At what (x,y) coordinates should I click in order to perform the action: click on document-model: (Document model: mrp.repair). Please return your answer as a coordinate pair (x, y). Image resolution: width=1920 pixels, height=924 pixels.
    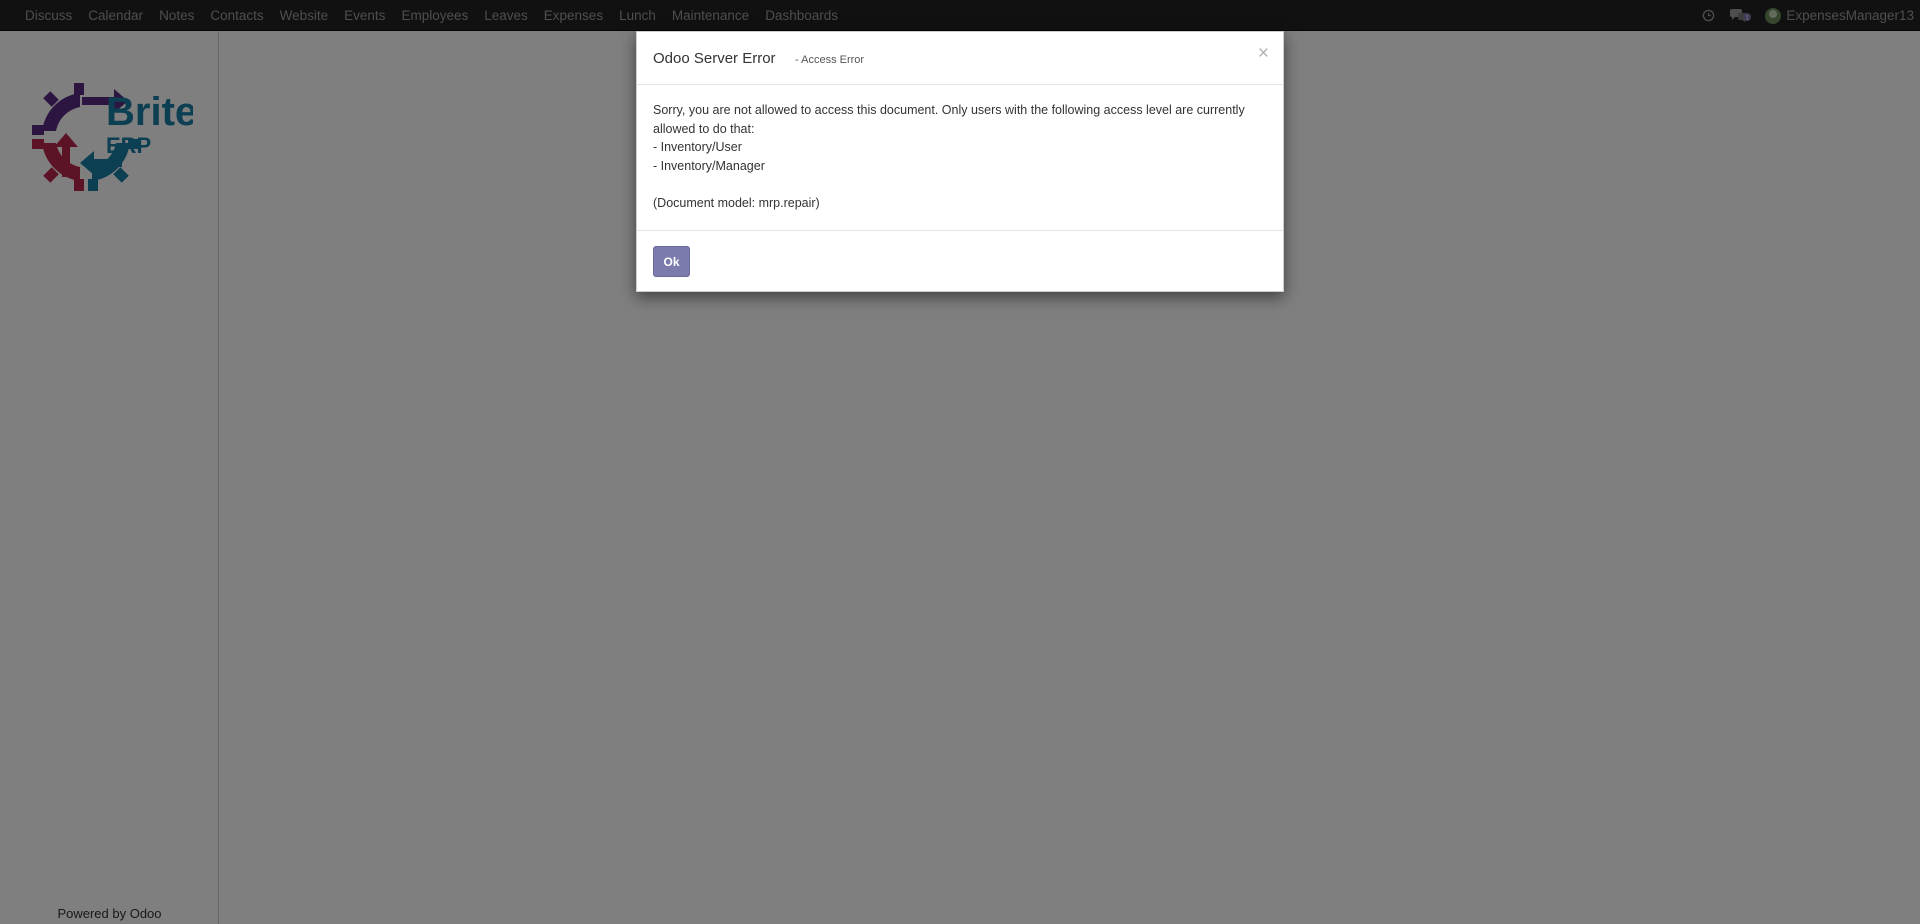
    Looking at the image, I should click on (736, 202).